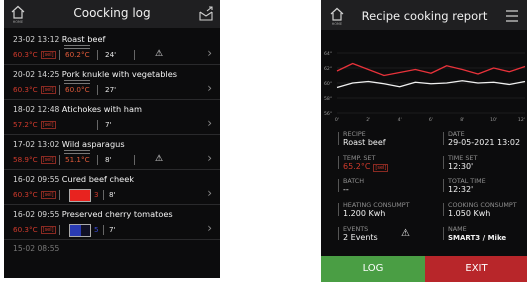  Describe the element at coordinates (96, 194) in the screenshot. I see `swatch-number: 3` at that location.